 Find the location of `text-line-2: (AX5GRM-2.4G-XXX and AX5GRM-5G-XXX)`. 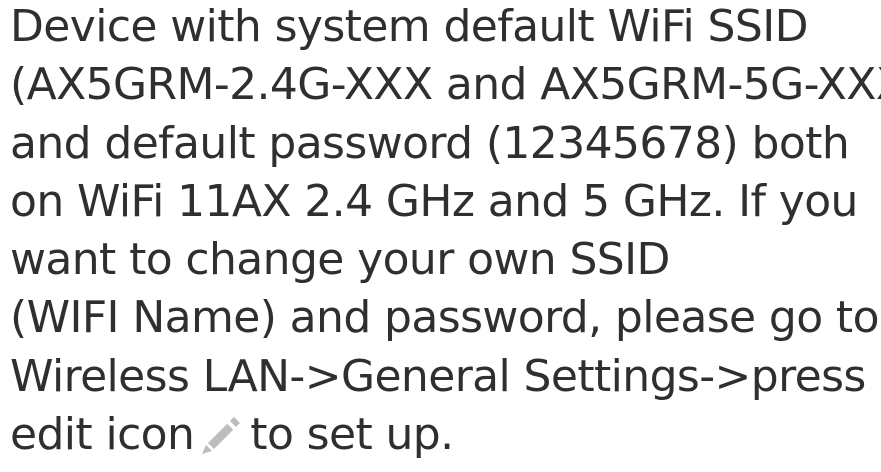

text-line-2: (AX5GRM-2.4G-XXX and AX5GRM-5G-XXX) is located at coordinates (445, 85).